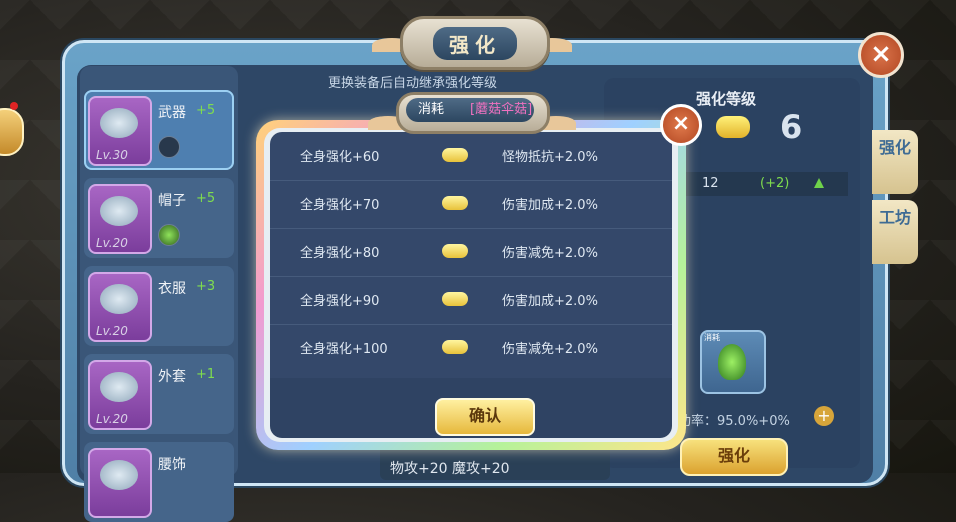 Image resolution: width=956 pixels, height=522 pixels. I want to click on potion-icon, so click(732, 362).